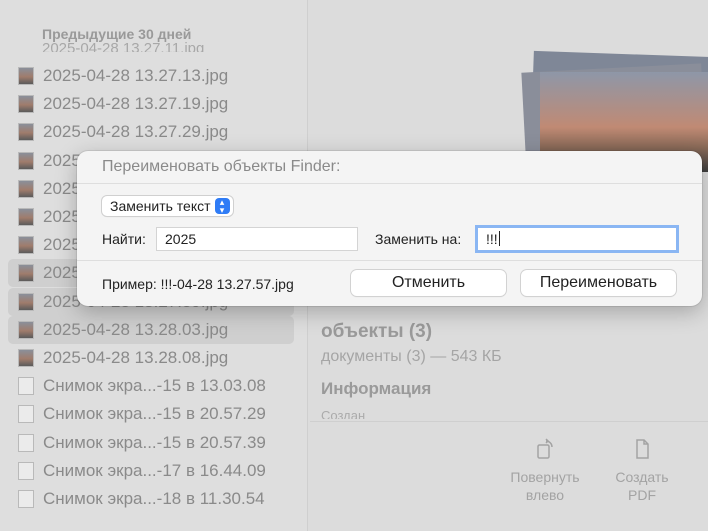  I want to click on replace-label: Заменить на:, so click(418, 239).